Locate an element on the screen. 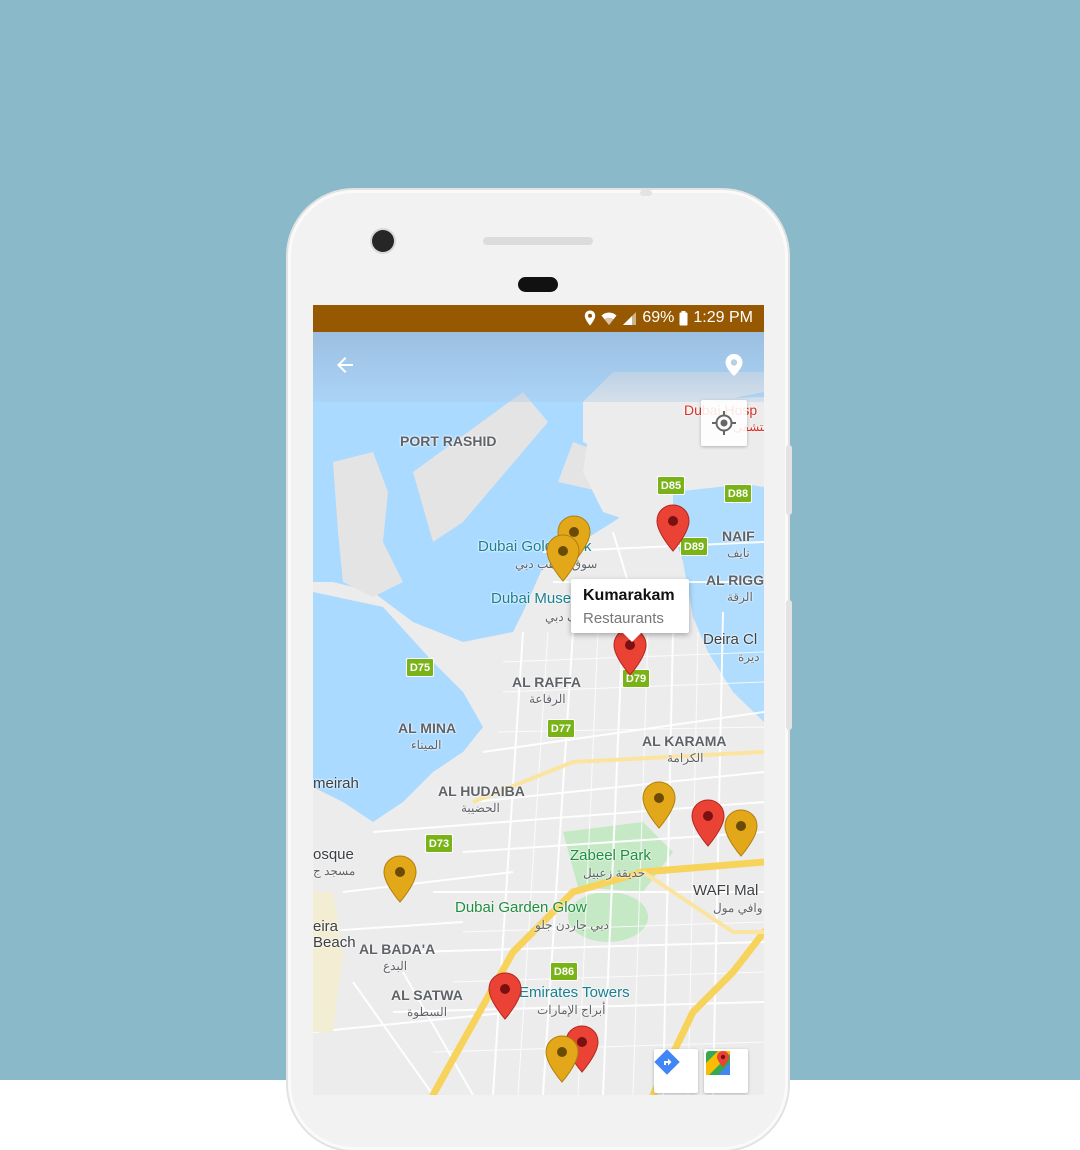 The width and height of the screenshot is (1080, 1150). map-label-mosque: osque is located at coordinates (333, 854).